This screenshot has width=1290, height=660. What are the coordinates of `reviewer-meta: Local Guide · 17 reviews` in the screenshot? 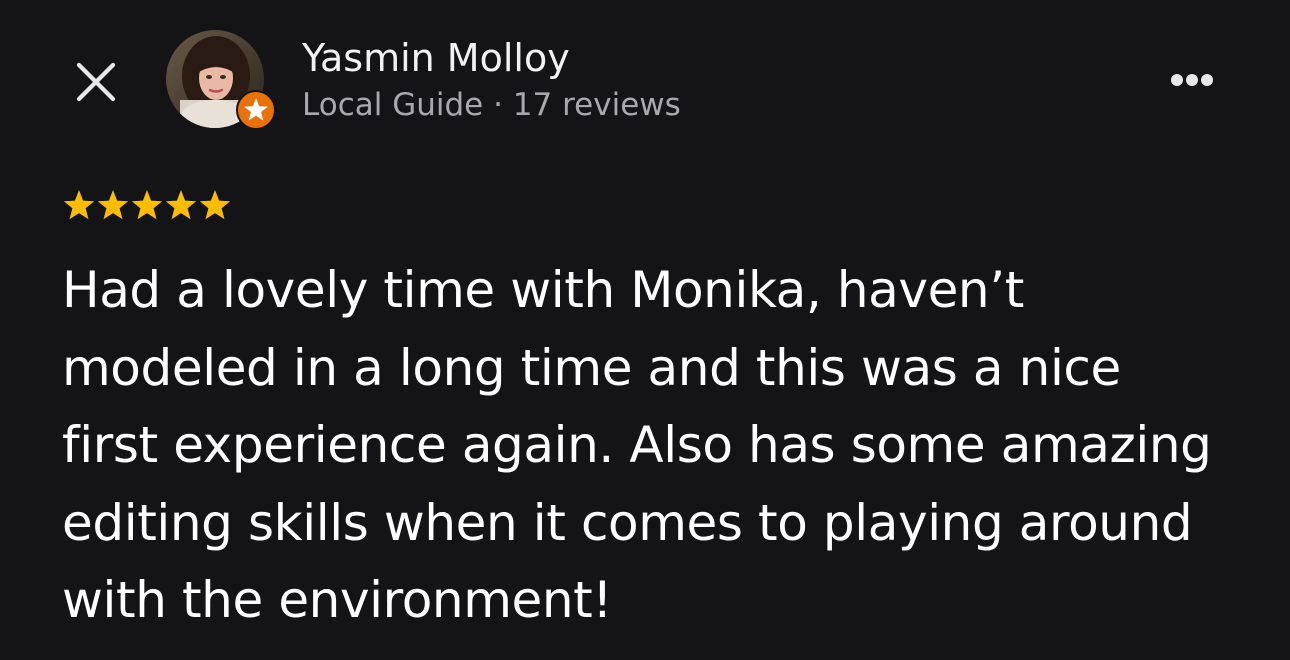 It's located at (491, 105).